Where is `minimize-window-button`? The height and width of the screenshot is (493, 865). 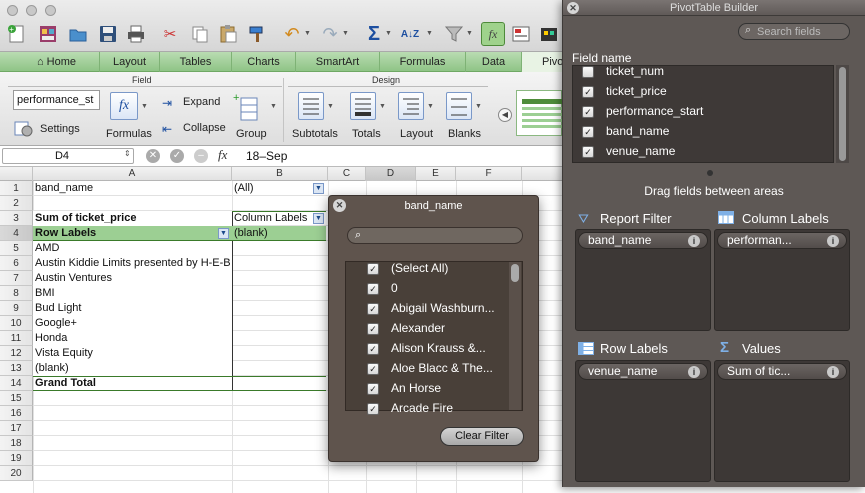
minimize-window-button is located at coordinates (31, 10).